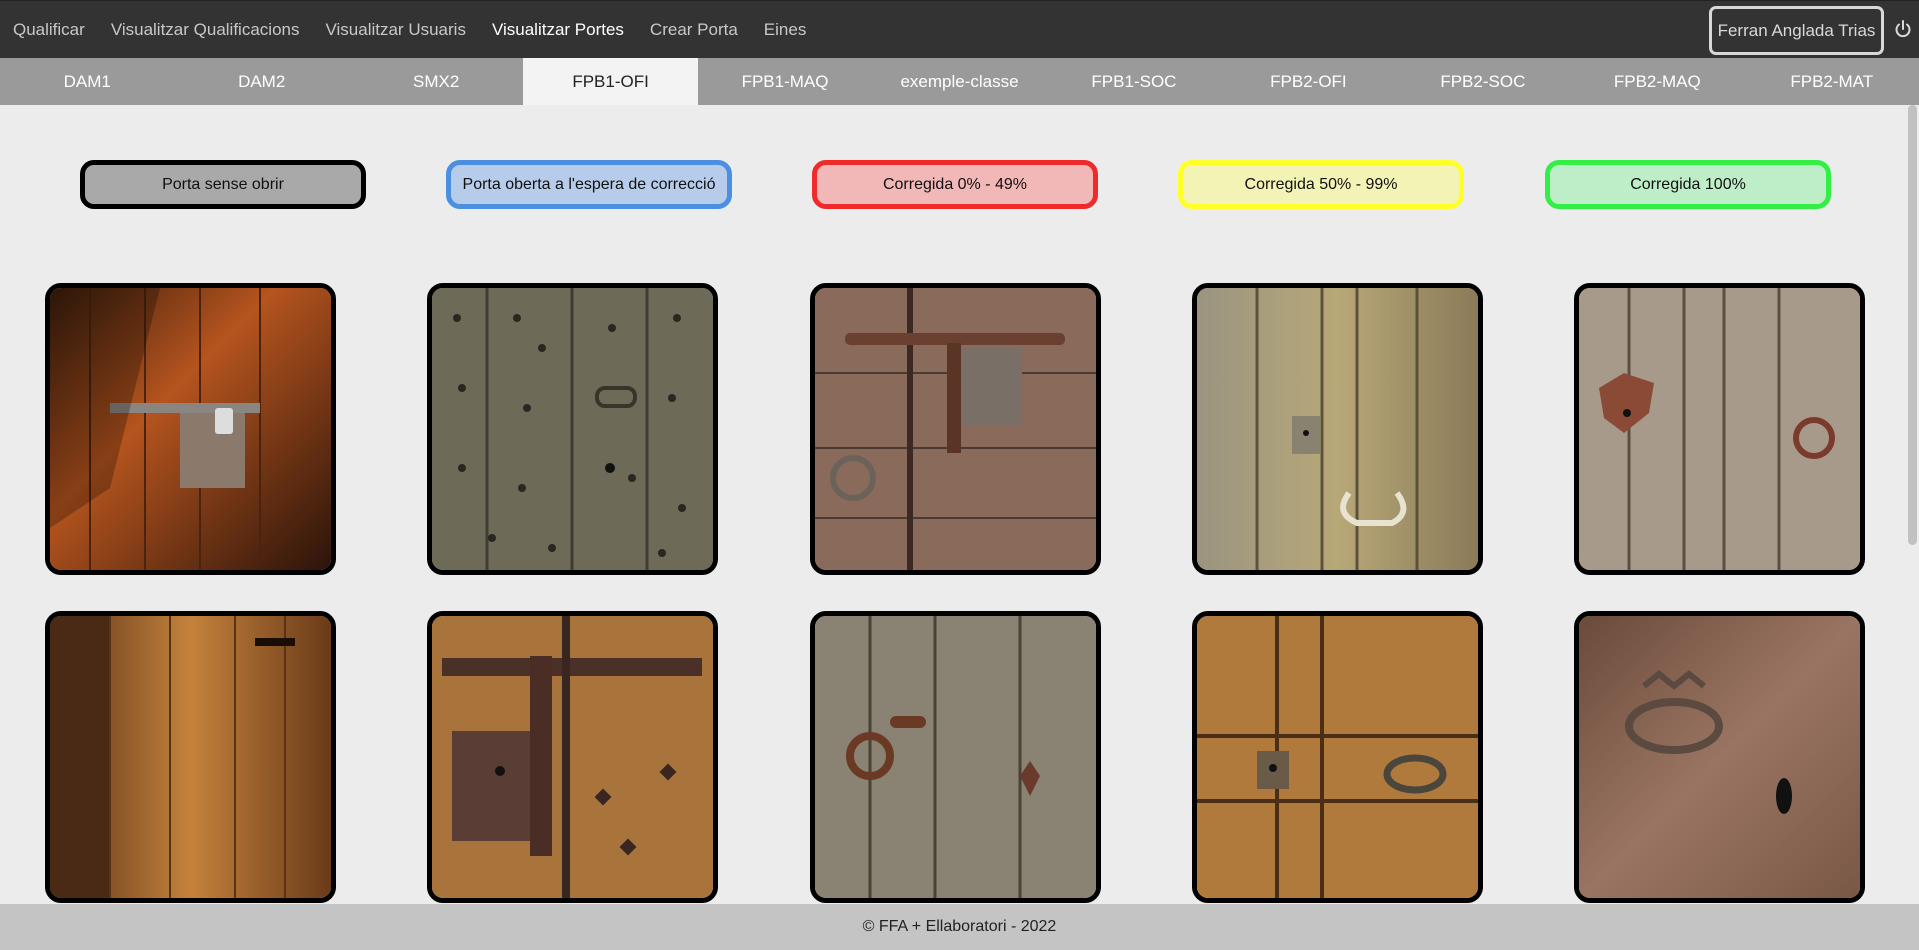 Image resolution: width=1919 pixels, height=950 pixels. What do you see at coordinates (1832, 81) in the screenshot?
I see `tab-fpb2-mat: FPB2-MAT` at bounding box center [1832, 81].